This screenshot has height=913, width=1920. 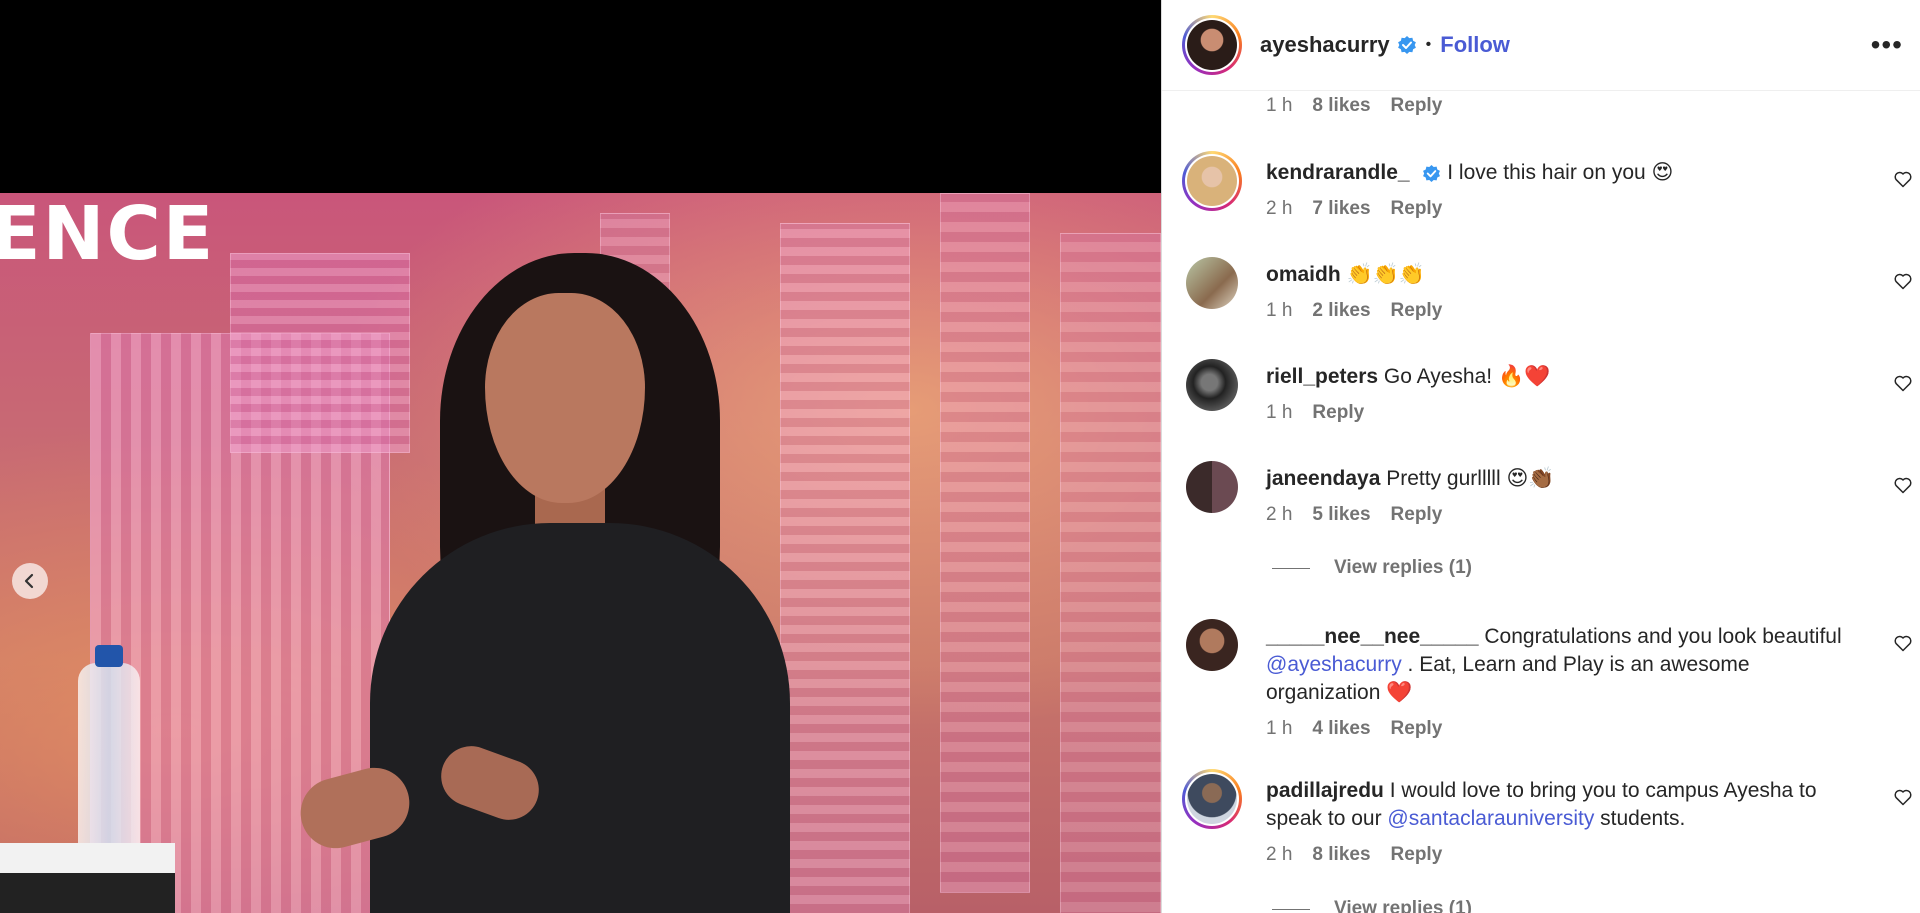 I want to click on water-bottle-cap, so click(x=109, y=656).